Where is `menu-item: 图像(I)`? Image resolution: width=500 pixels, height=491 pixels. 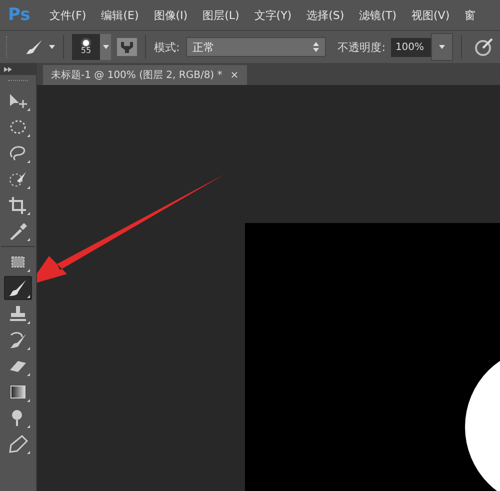 menu-item: 图像(I) is located at coordinates (171, 15).